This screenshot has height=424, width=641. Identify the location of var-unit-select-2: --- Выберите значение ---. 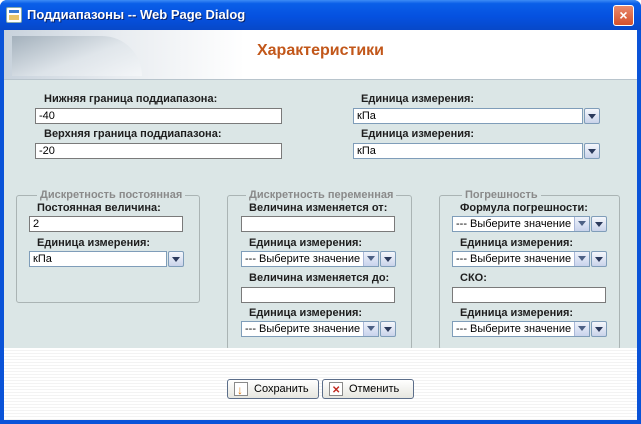
(310, 329).